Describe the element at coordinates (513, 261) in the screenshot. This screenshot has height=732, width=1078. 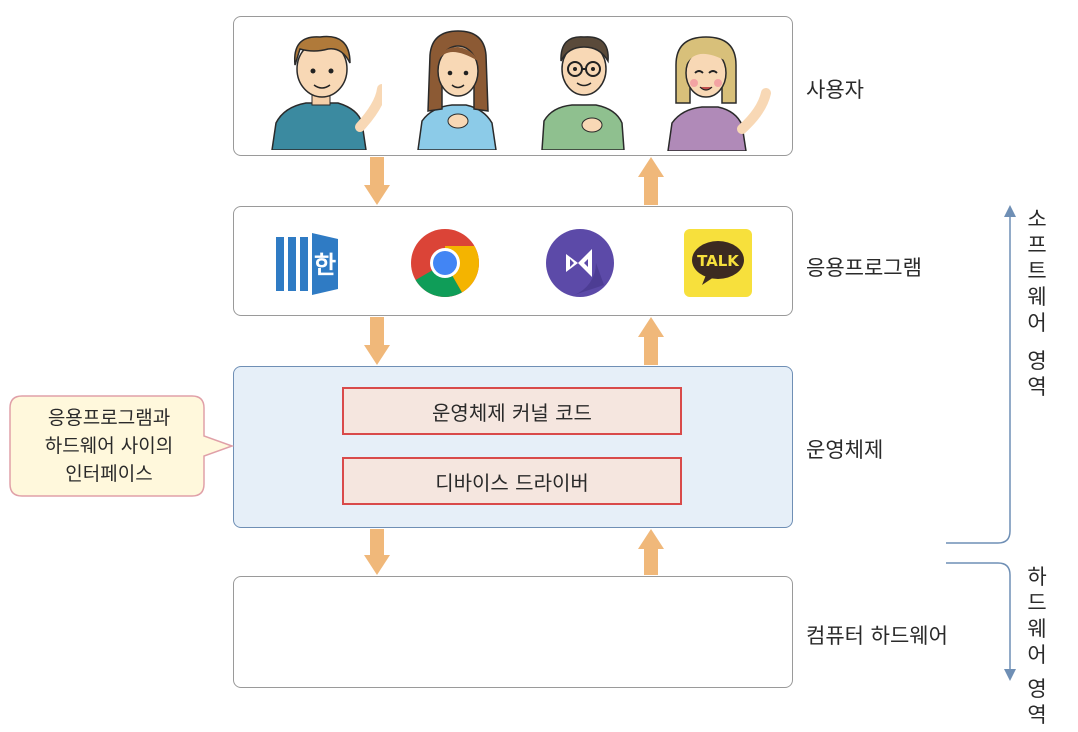
I see `applications-layer: 한 TALK` at that location.